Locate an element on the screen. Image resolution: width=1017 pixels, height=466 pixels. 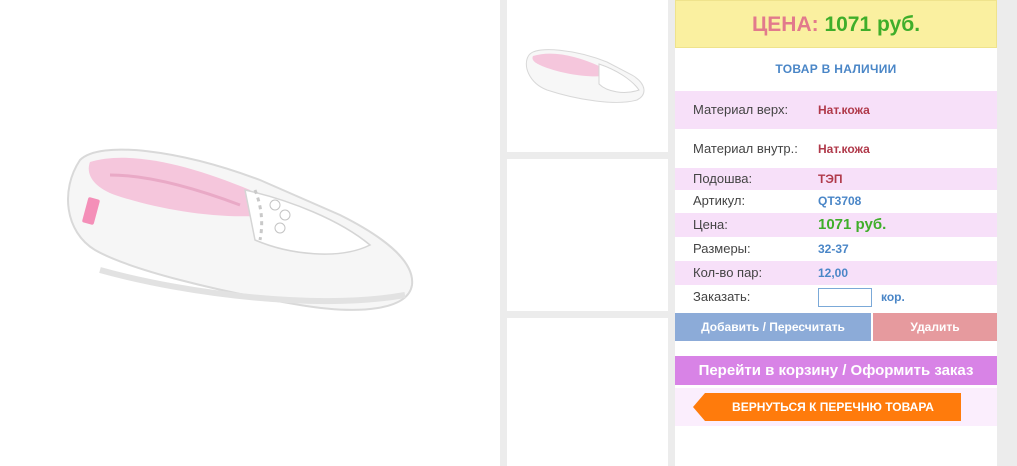
order-label: Заказать: is located at coordinates (722, 296).